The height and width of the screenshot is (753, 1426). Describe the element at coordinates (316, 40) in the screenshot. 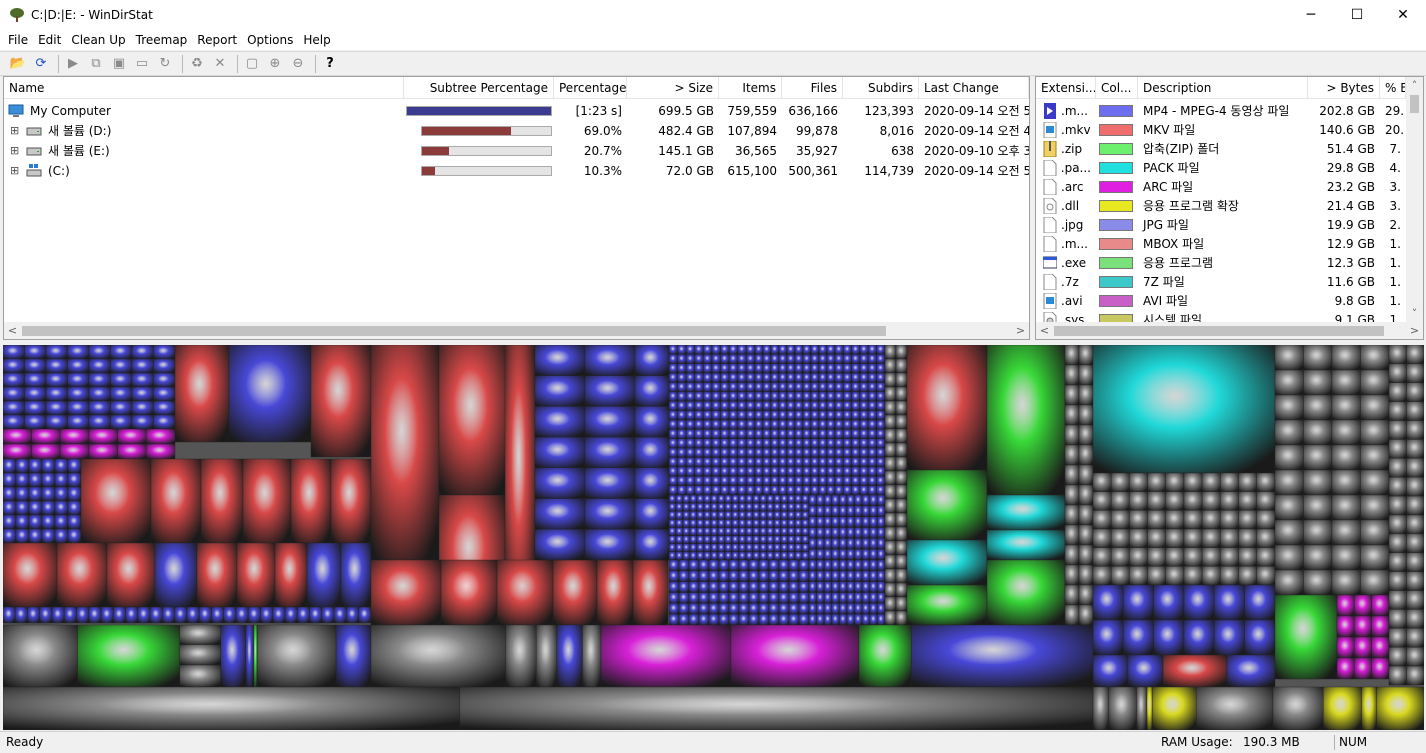

I see `menu-help: Help` at that location.